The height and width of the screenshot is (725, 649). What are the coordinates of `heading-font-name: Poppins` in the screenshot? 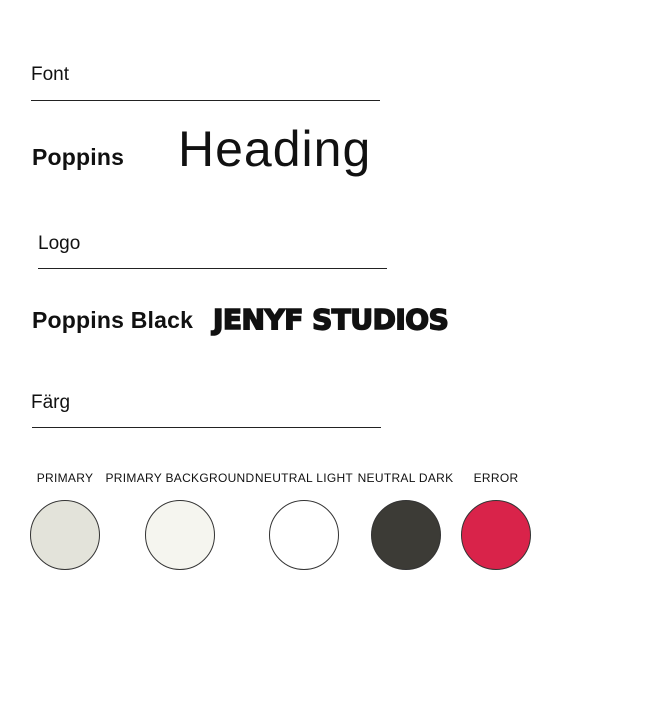 It's located at (78, 157).